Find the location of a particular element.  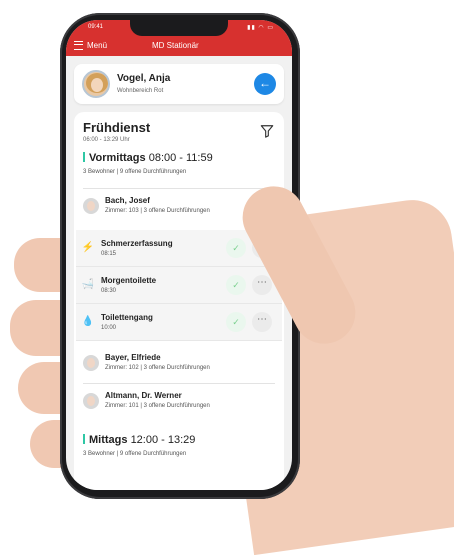

menu-button: Menü is located at coordinates (90, 45).